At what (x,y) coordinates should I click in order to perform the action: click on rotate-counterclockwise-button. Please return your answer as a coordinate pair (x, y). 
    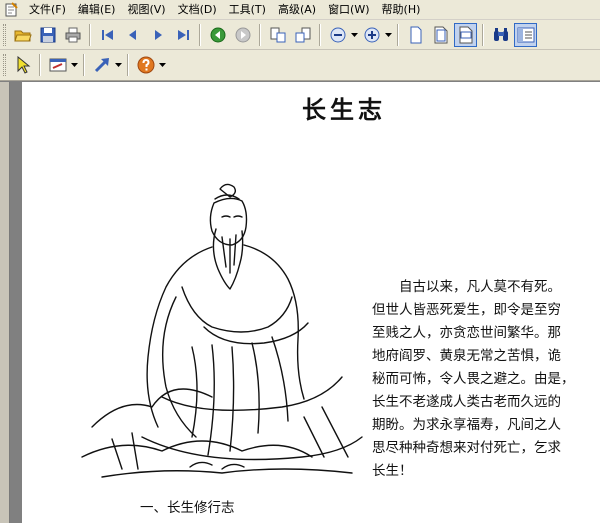
    Looking at the image, I should click on (302, 35).